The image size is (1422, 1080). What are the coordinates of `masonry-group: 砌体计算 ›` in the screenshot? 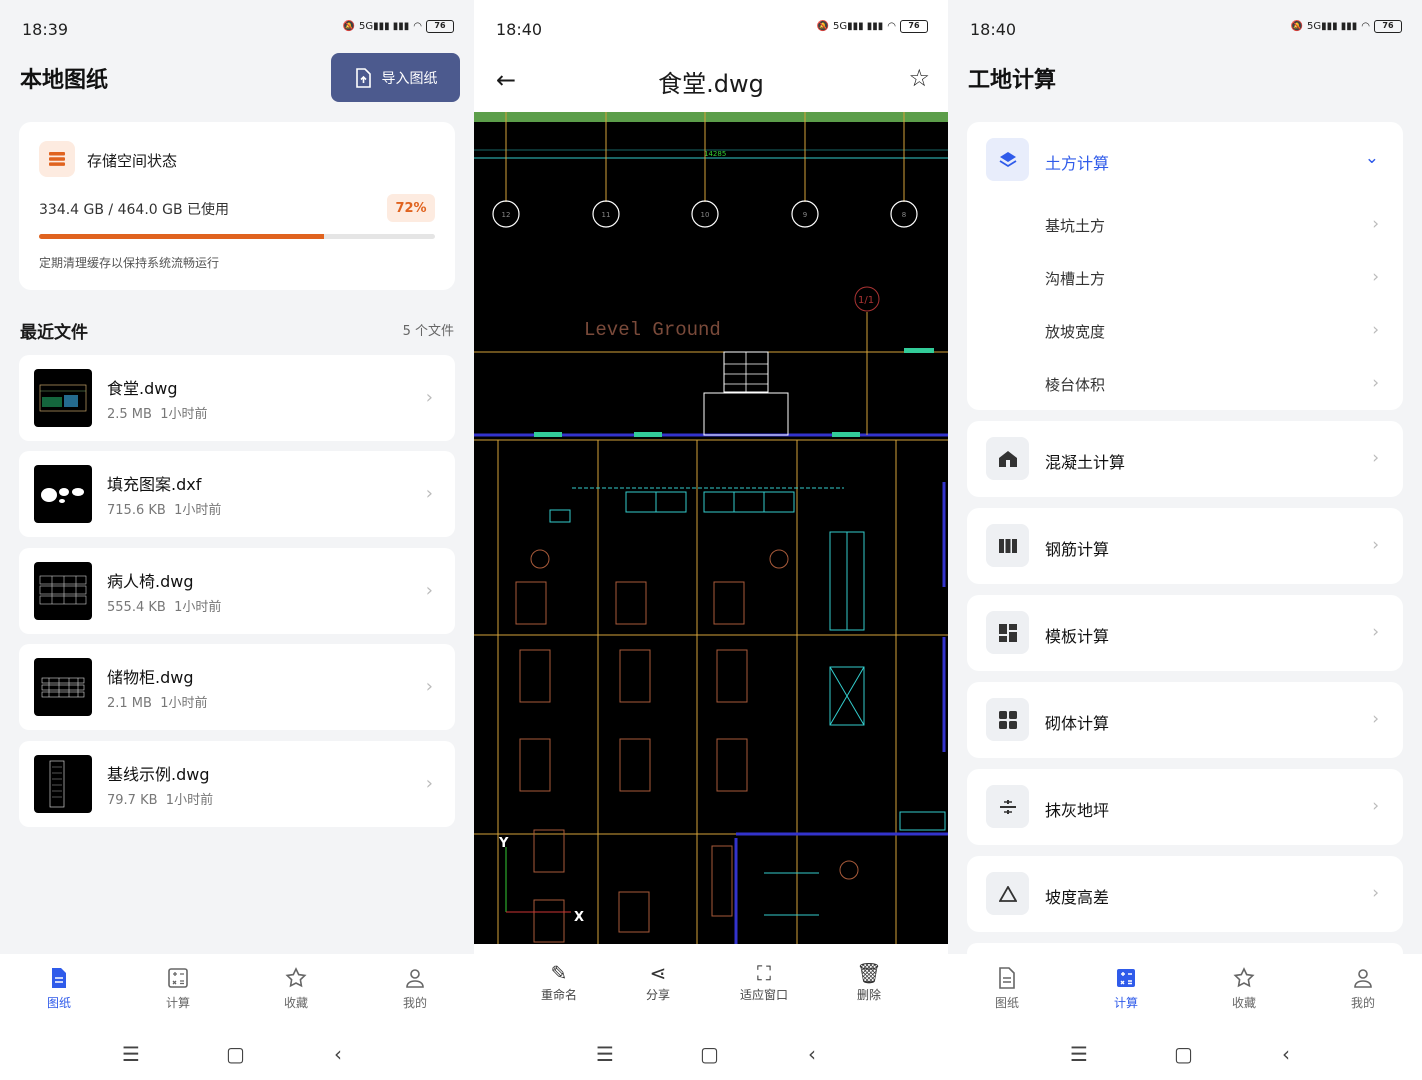 It's located at (1185, 720).